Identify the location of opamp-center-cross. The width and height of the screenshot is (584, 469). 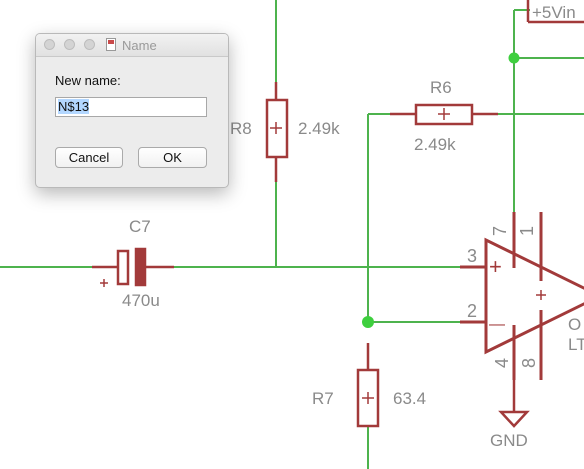
(541, 295).